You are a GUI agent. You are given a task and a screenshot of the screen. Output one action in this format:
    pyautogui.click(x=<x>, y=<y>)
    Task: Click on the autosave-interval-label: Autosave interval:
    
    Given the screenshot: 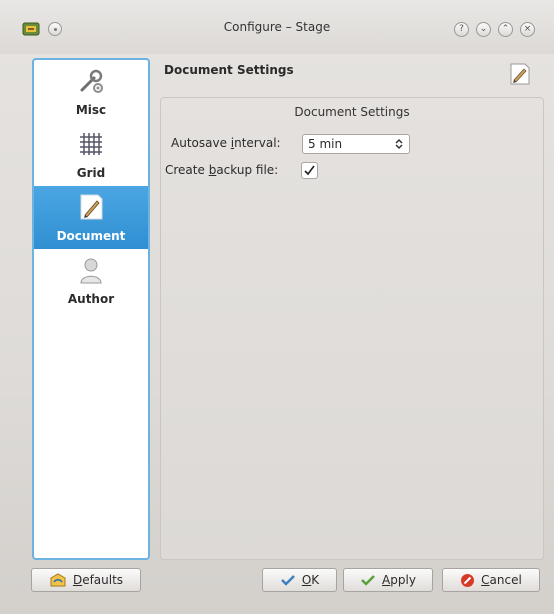 What is the action you would take?
    pyautogui.click(x=226, y=143)
    